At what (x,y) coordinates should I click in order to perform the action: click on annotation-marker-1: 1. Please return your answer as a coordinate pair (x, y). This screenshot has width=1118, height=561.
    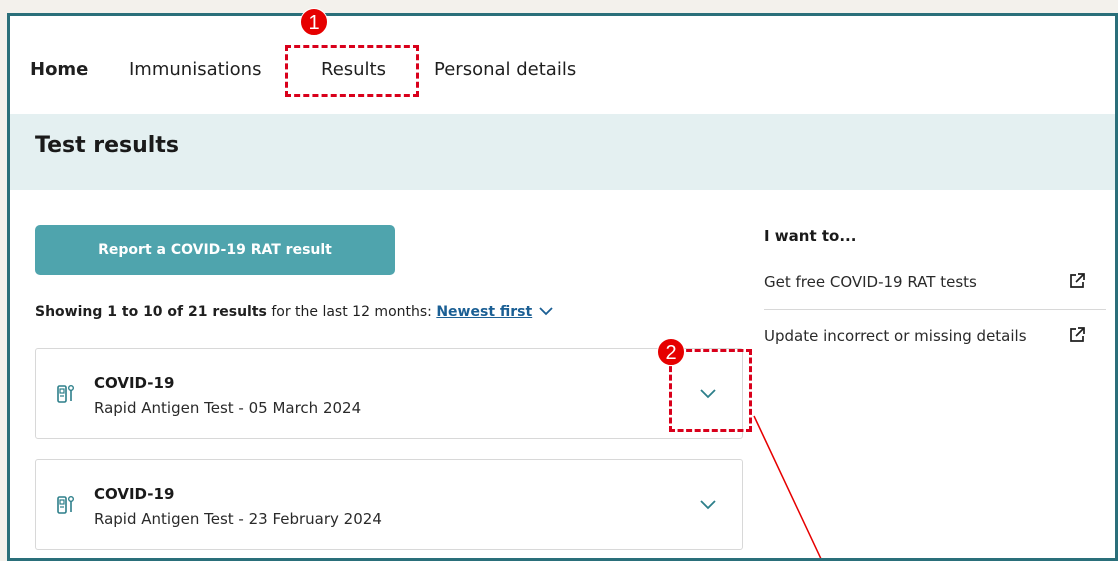
    Looking at the image, I should click on (314, 22).